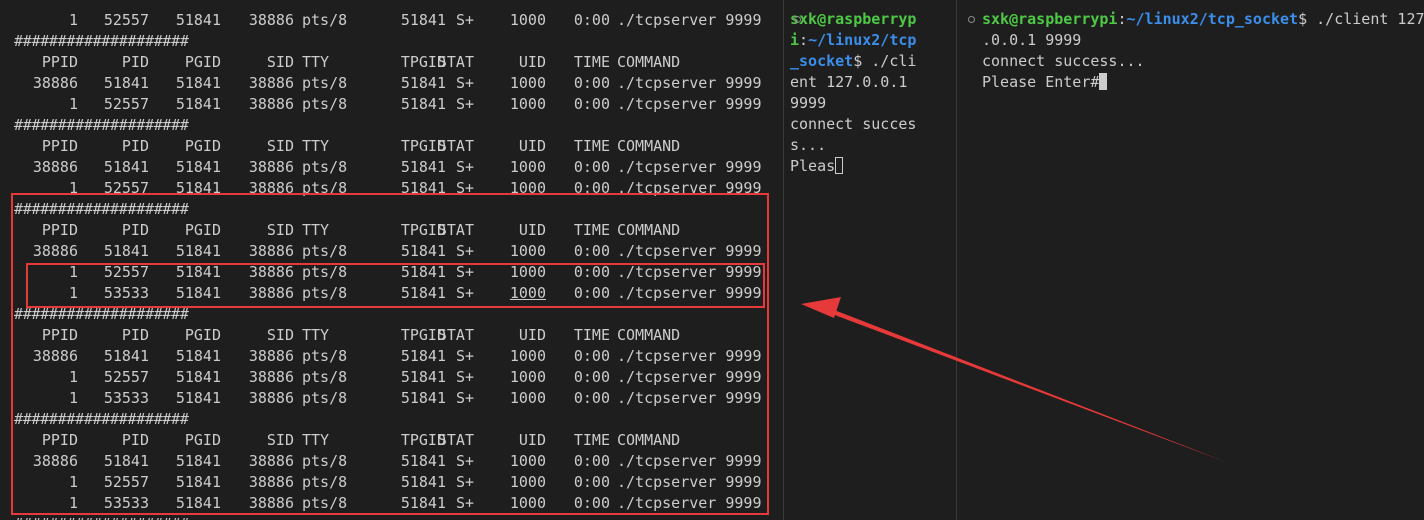  Describe the element at coordinates (591, 440) in the screenshot. I see `cell-time: TIME` at that location.